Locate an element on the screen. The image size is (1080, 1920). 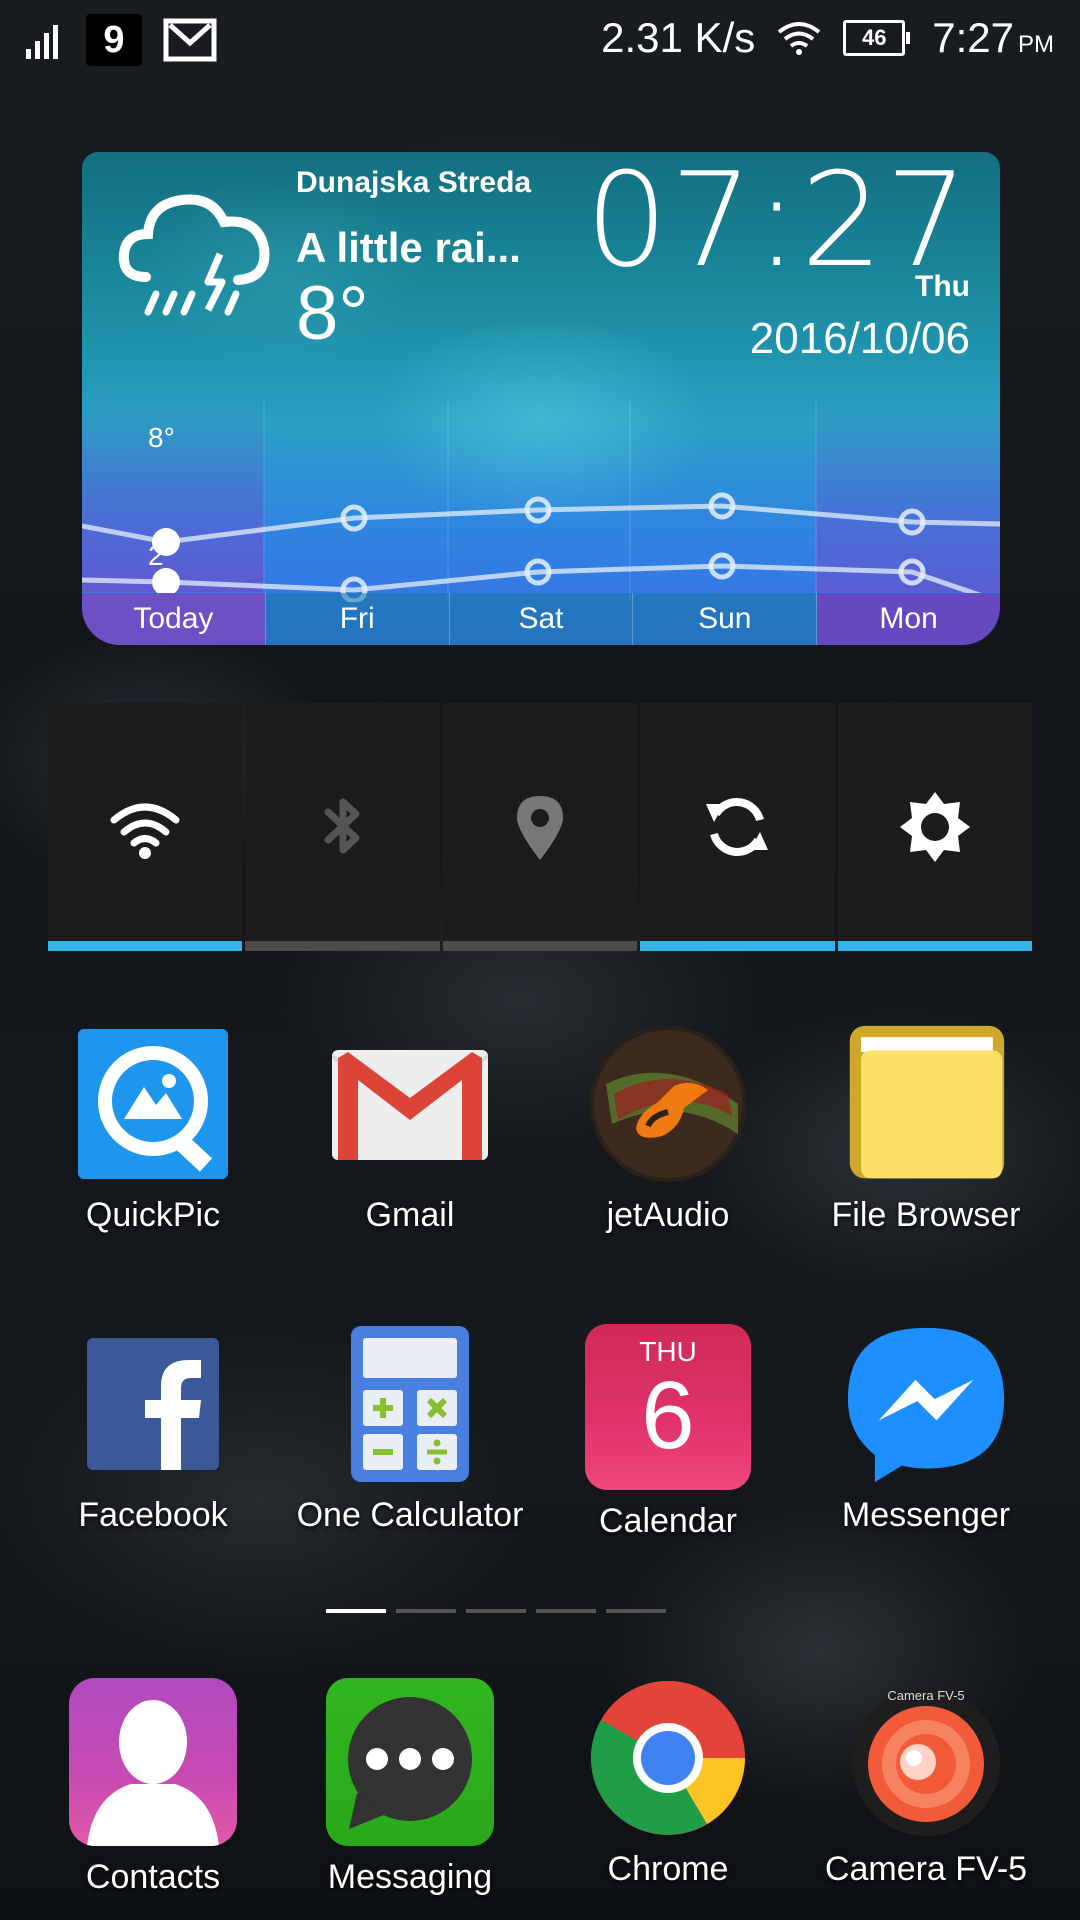
calculator-icon is located at coordinates (410, 1404).